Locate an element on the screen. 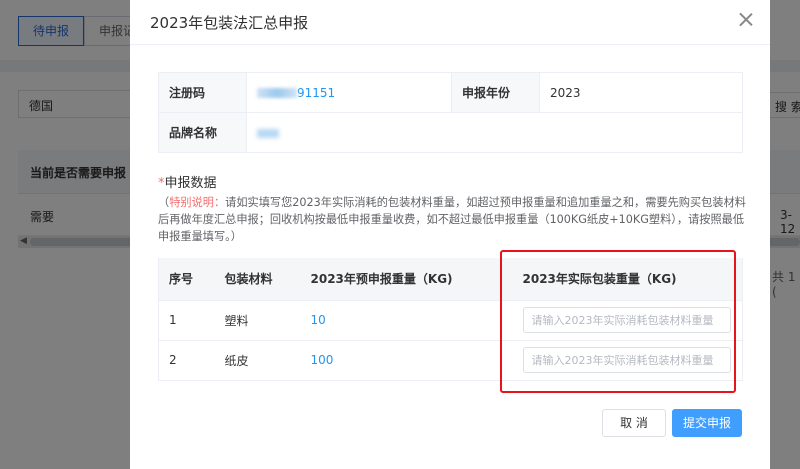 This screenshot has width=800, height=469. section-title: *申报数据 is located at coordinates (187, 181).